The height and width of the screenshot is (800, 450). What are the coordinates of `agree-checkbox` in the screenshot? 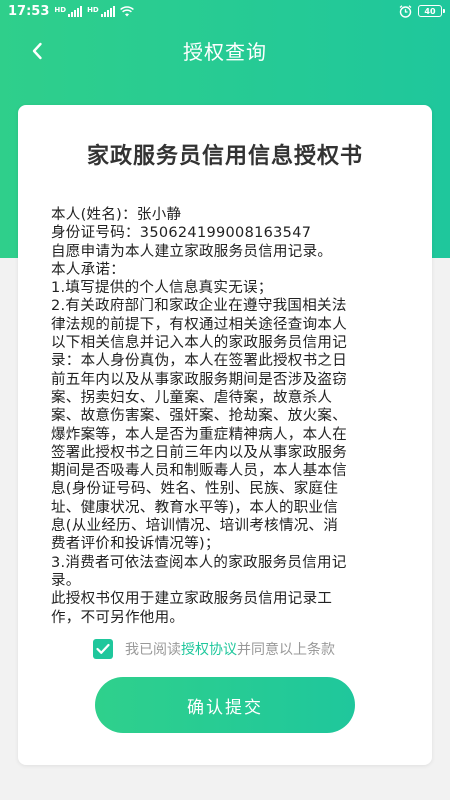 It's located at (103, 649).